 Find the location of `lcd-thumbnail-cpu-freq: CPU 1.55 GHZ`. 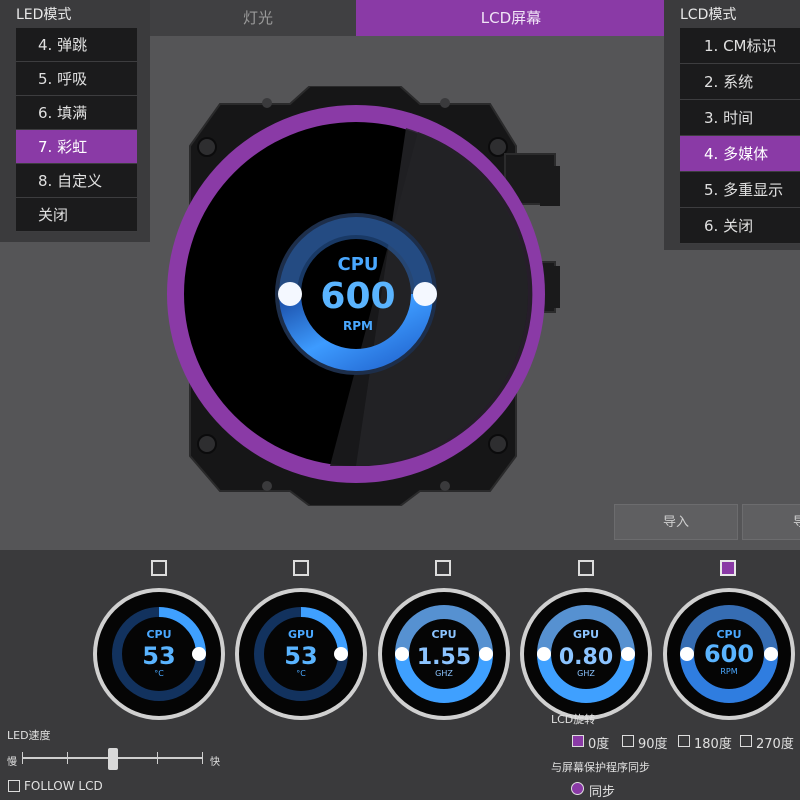

lcd-thumbnail-cpu-freq: CPU 1.55 GHZ is located at coordinates (444, 654).